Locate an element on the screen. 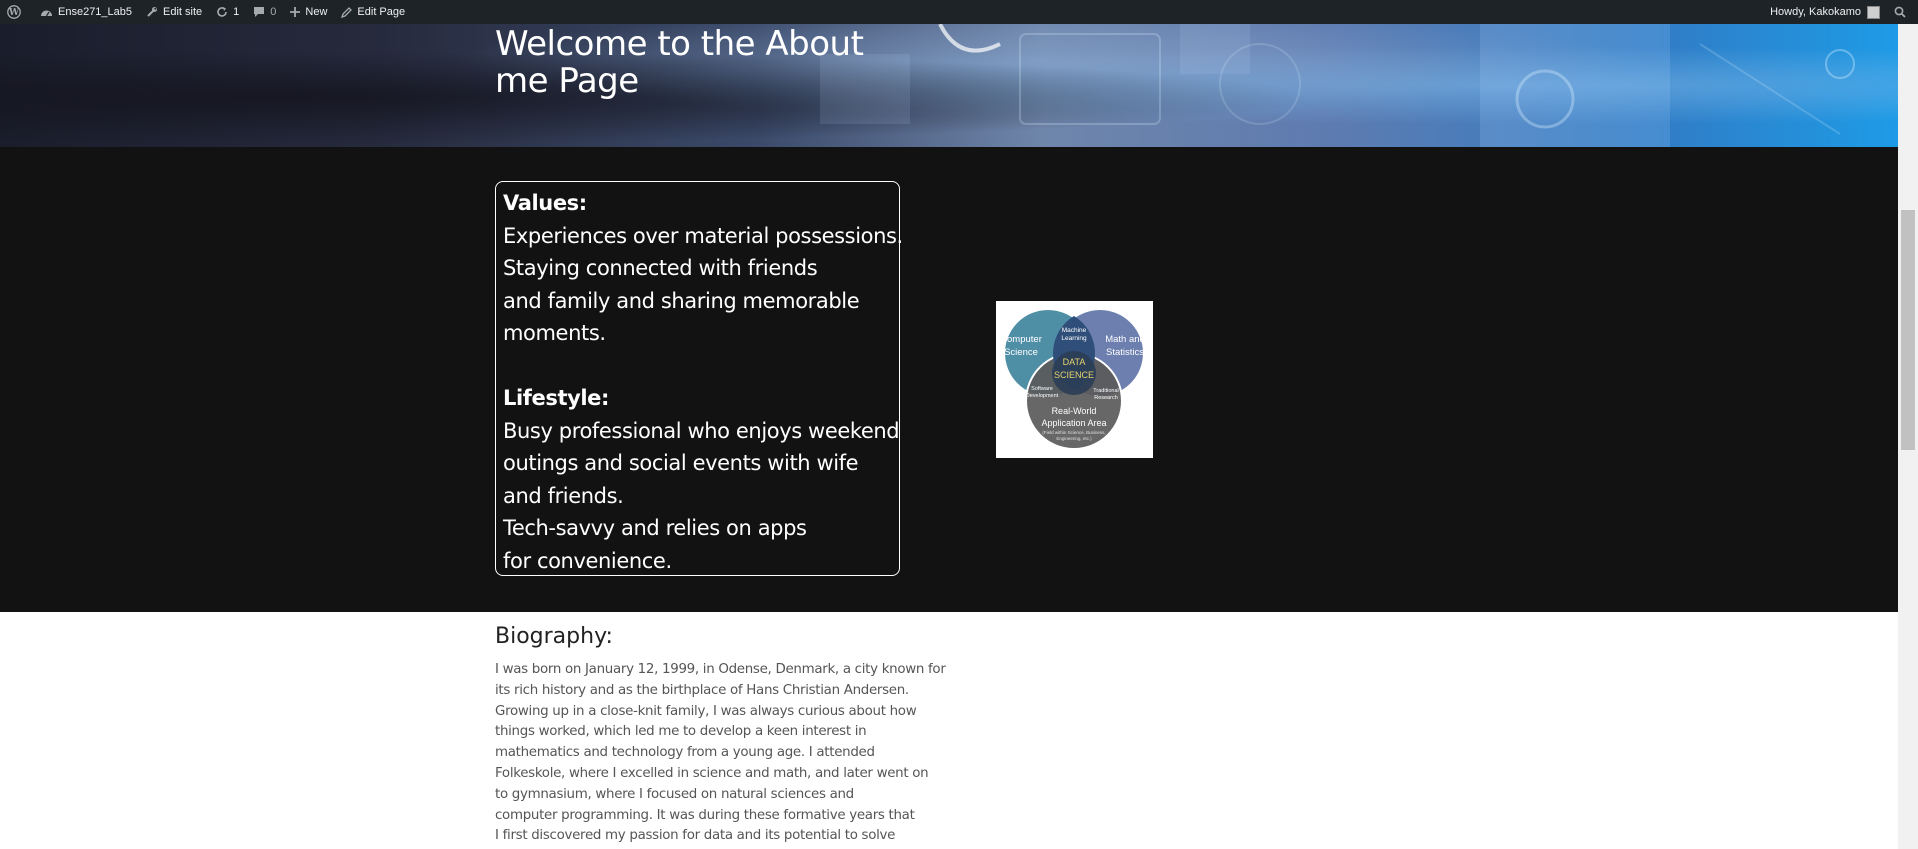 The image size is (1918, 849). site-name-link: Ense271_Lab5 is located at coordinates (86, 12).